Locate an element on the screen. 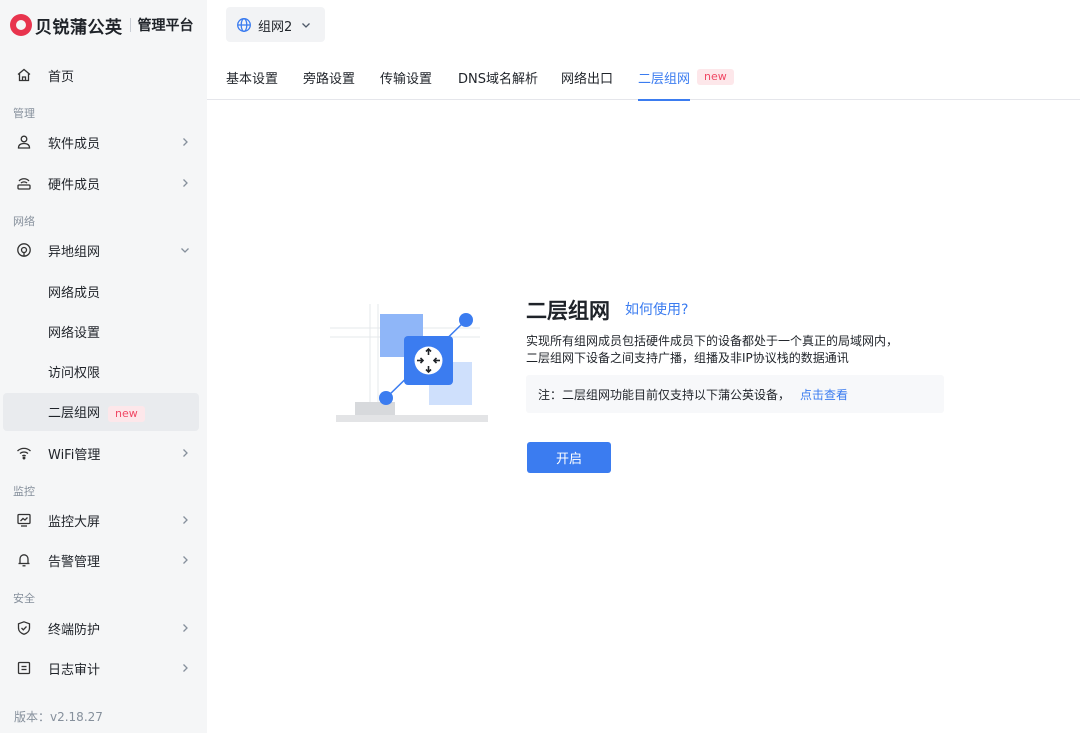 The image size is (1080, 733). sidebar-item-remote-network: 异地组网 is located at coordinates (101, 250).